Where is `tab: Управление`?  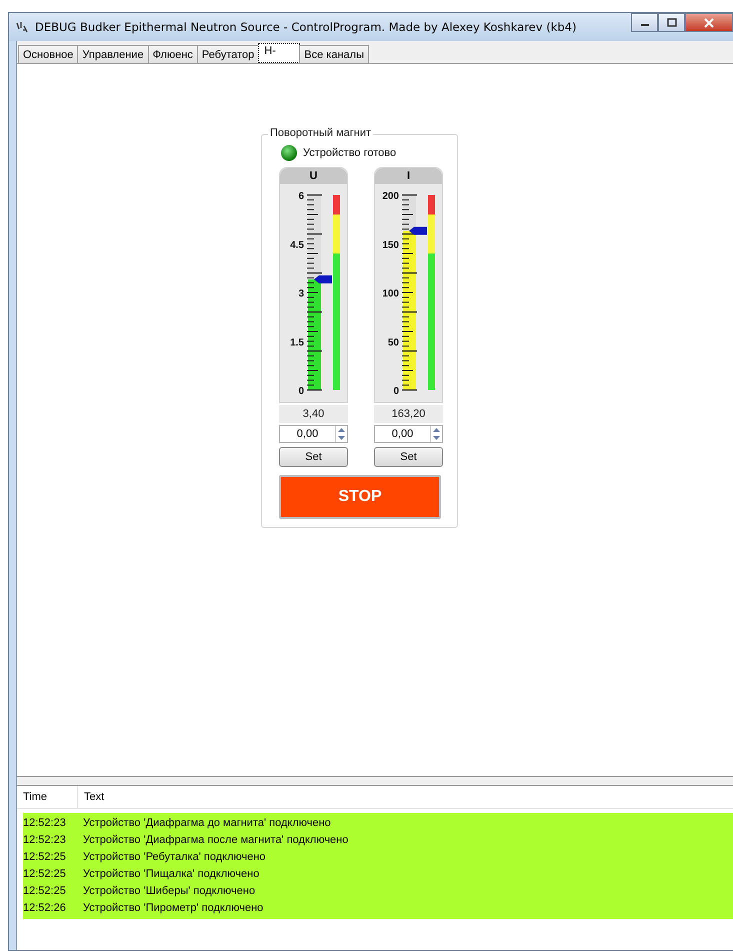 tab: Управление is located at coordinates (113, 54).